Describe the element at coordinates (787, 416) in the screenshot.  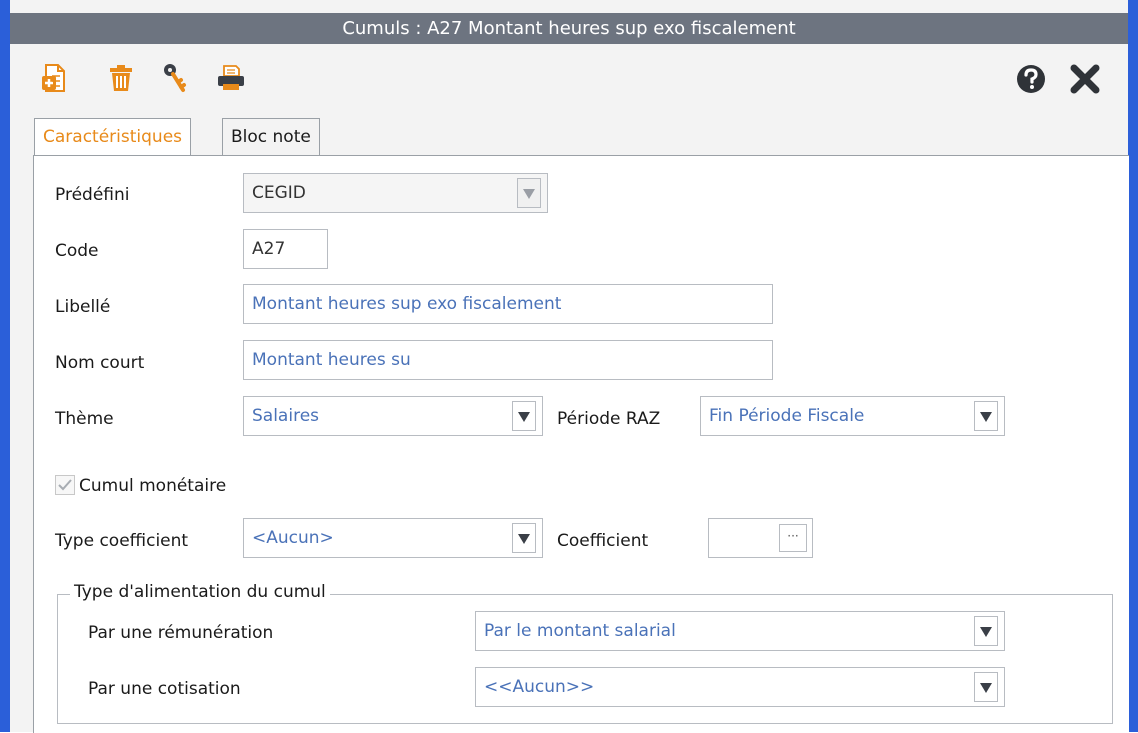
I see `periode-raz-value: Fin Période Fiscale` at that location.